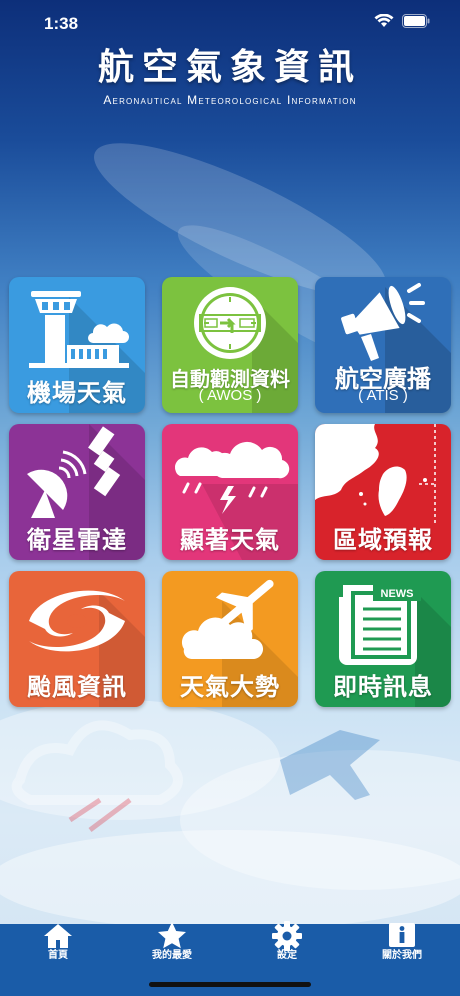  I want to click on tile-atis: 航空廣播 ( ATIS ), so click(383, 345).